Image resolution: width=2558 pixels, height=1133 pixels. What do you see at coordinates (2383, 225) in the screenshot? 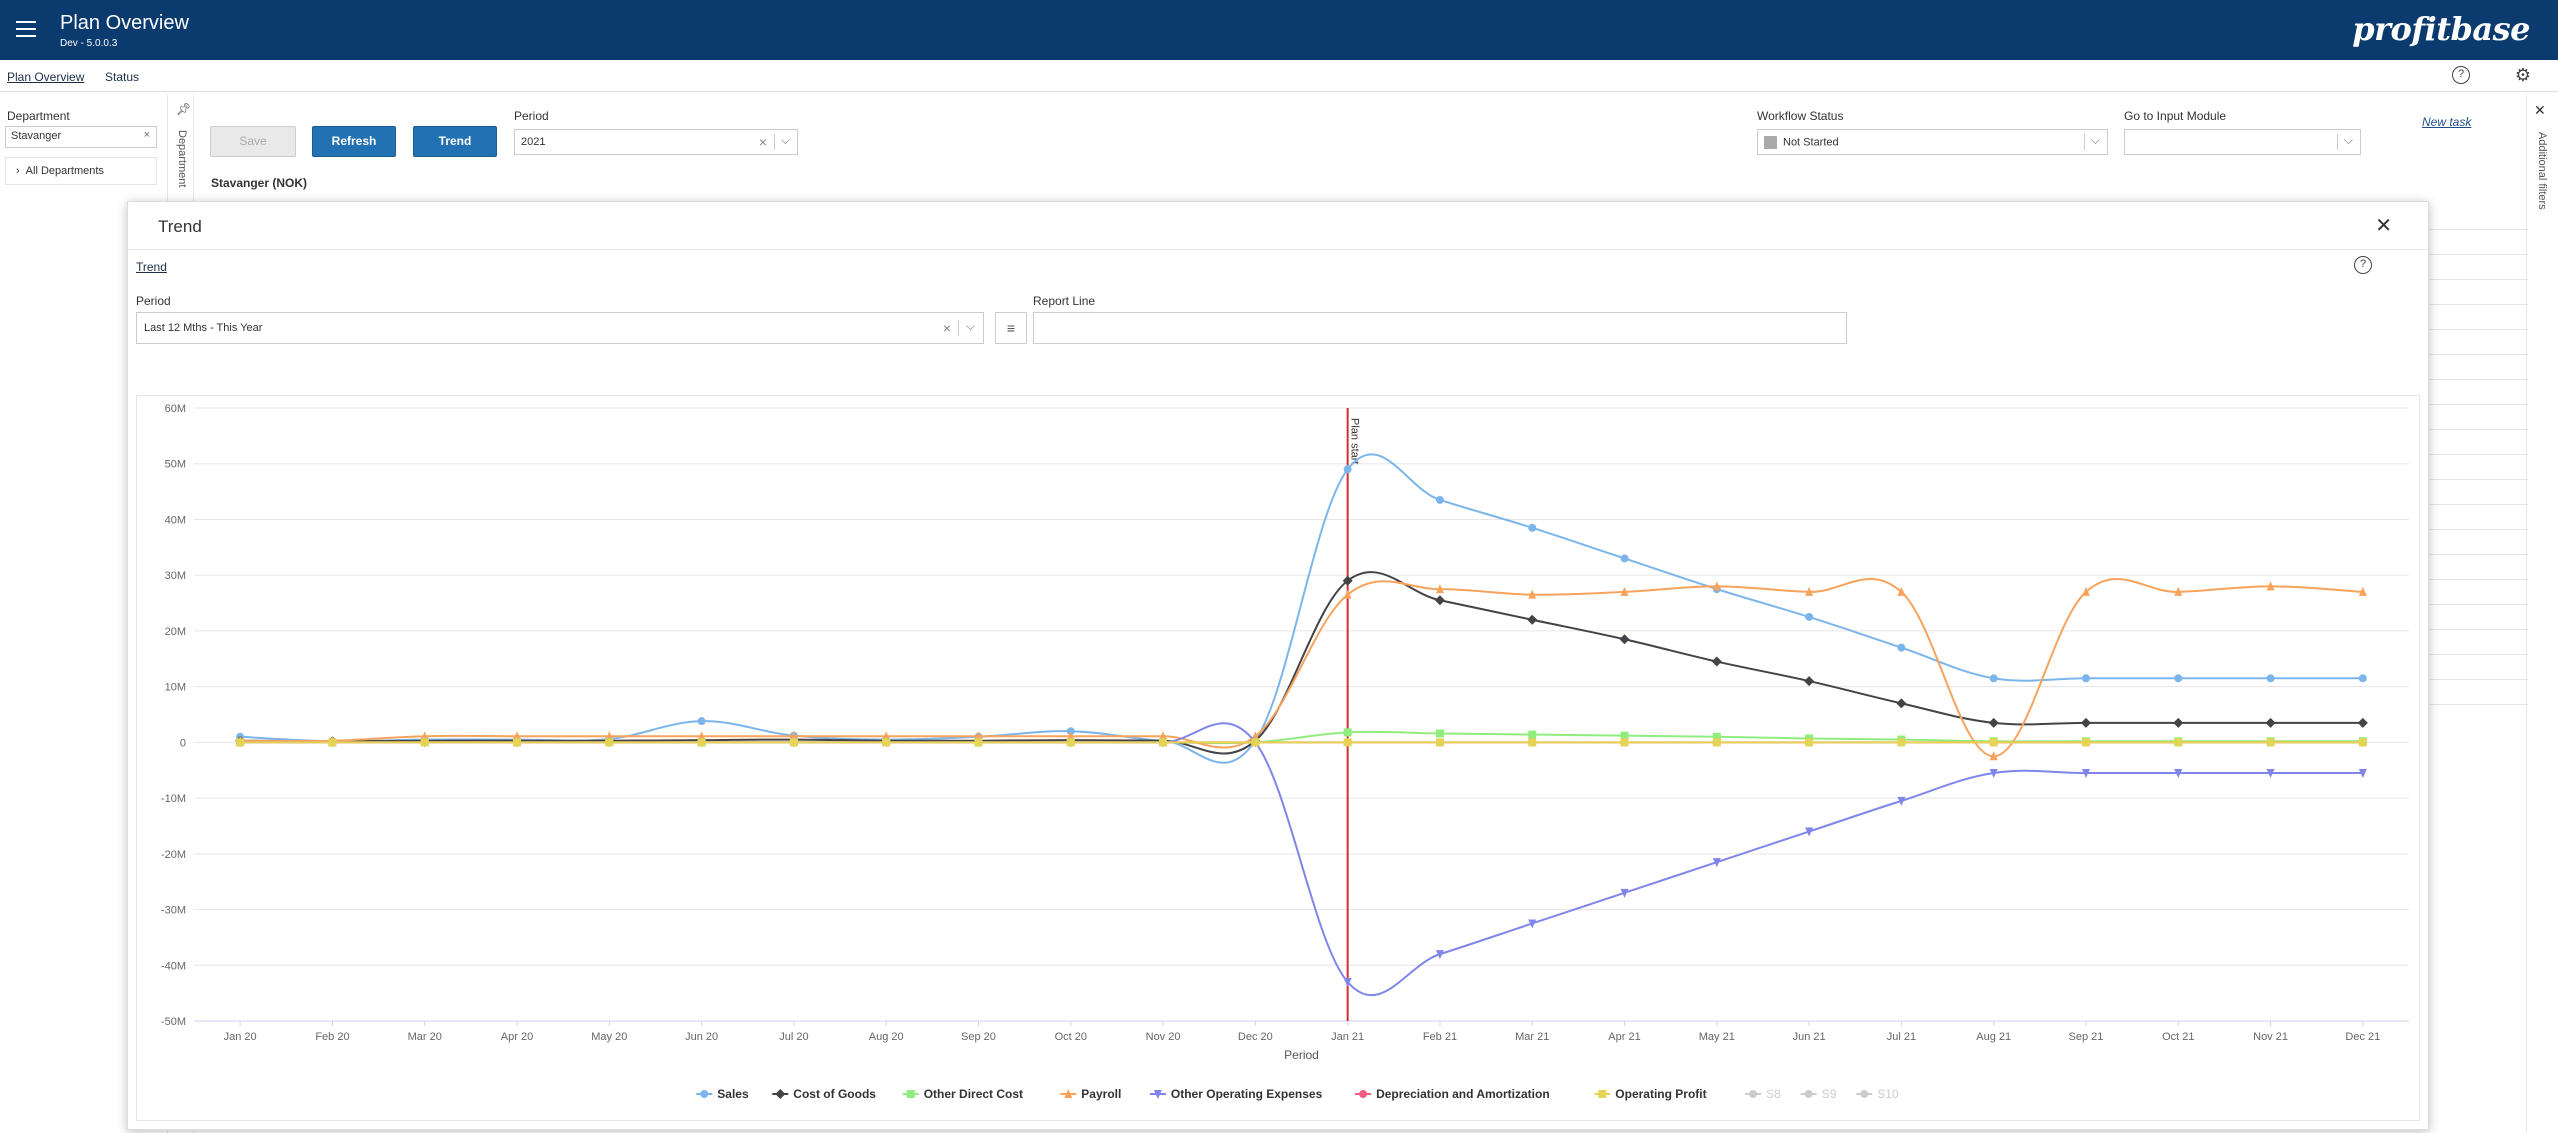
I see `close-icon: ✕` at bounding box center [2383, 225].